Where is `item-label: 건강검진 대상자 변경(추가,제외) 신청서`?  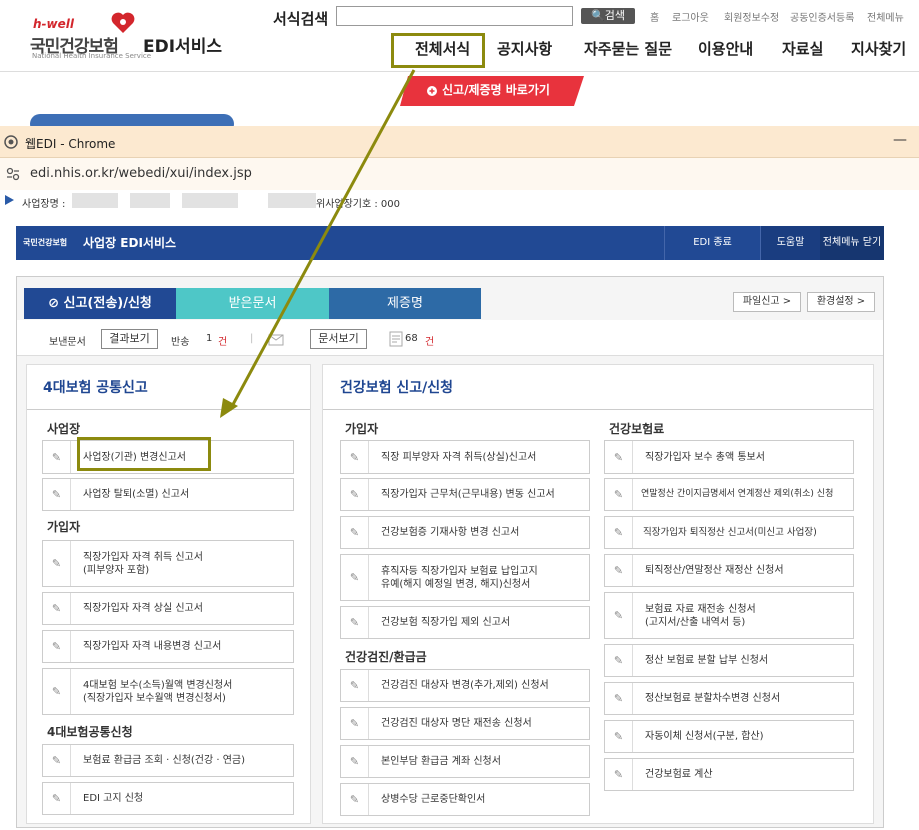
item-label: 건강검진 대상자 변경(추가,제외) 신청서 is located at coordinates (465, 685).